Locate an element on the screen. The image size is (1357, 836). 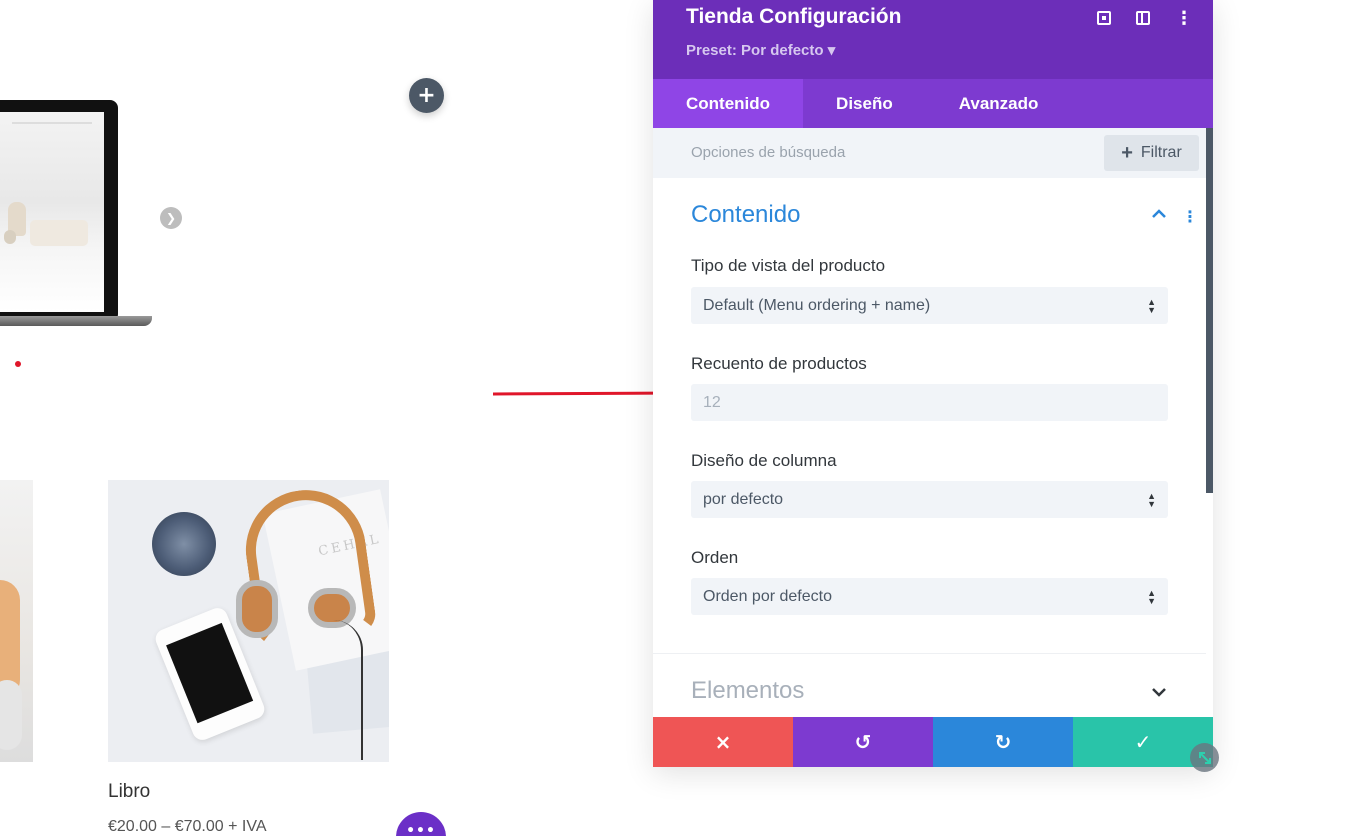
chevron-right-icon: ❯ is located at coordinates (171, 218).